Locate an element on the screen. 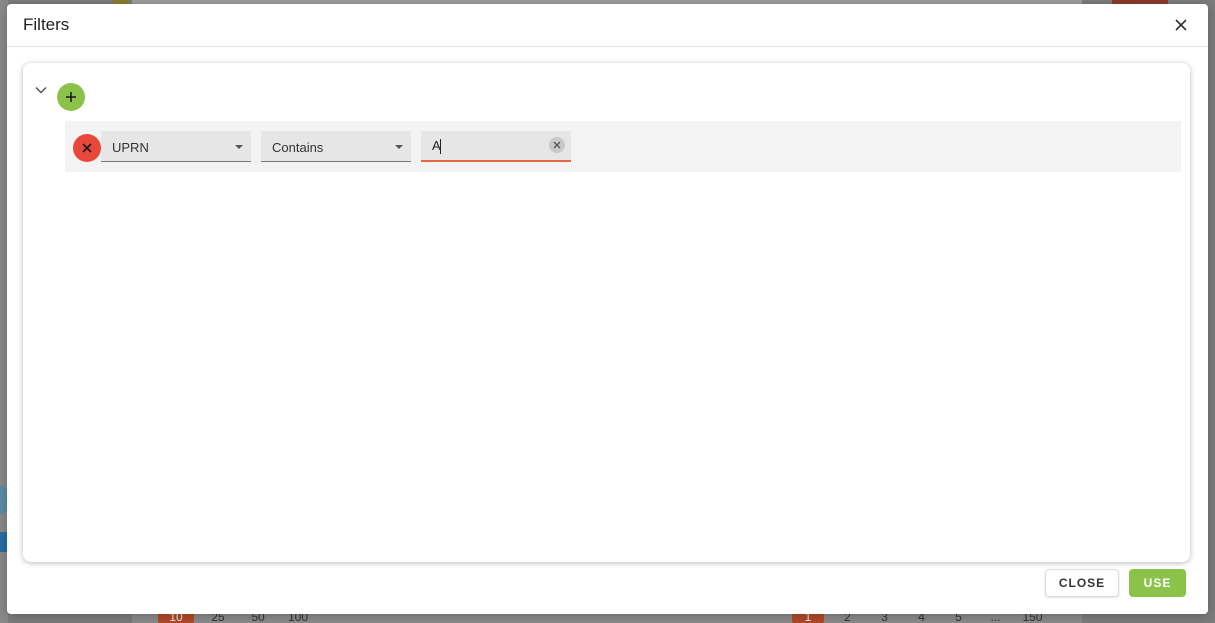  value-field is located at coordinates (496, 146).